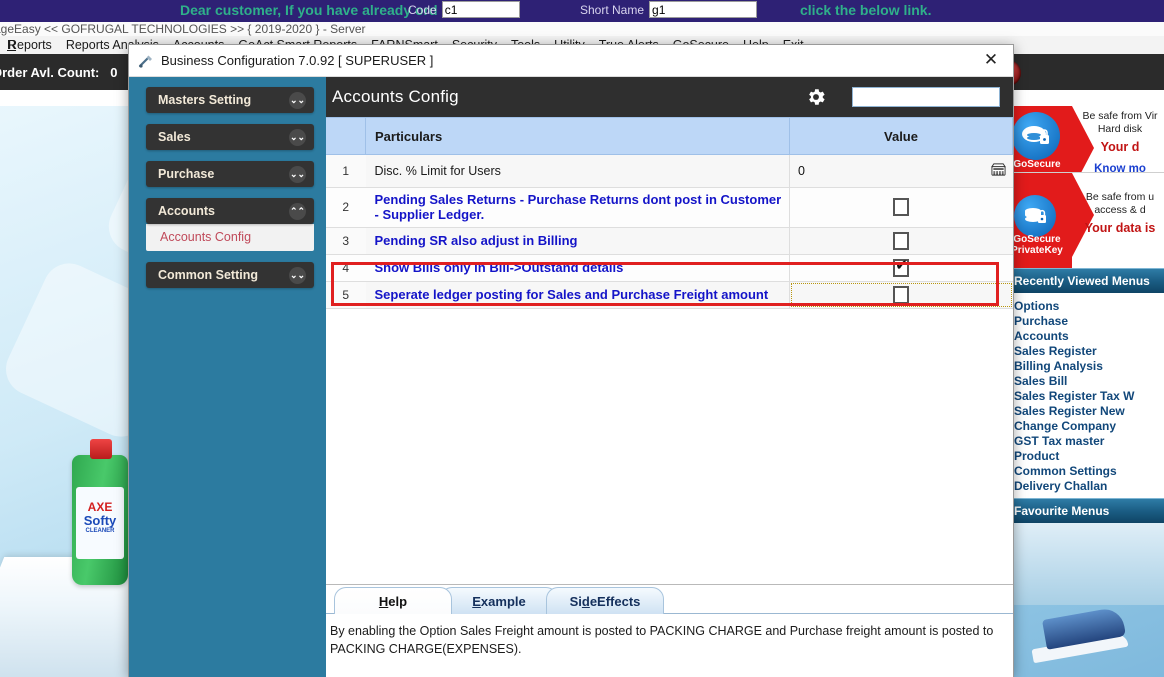 This screenshot has height=677, width=1164. I want to click on promo-strong-text: Your d, so click(1120, 147).